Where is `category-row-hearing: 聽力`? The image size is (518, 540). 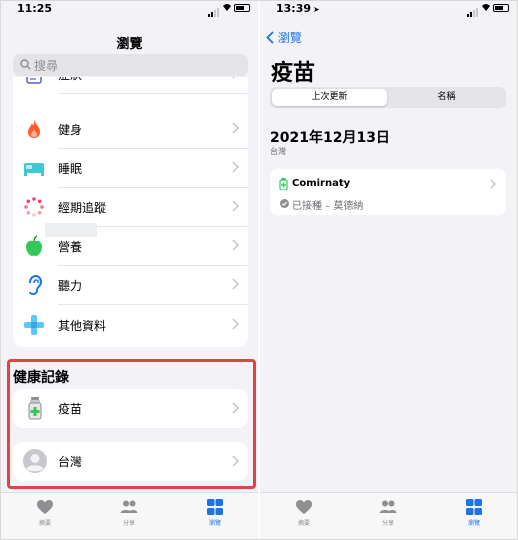
category-row-hearing: 聽力 is located at coordinates (130, 285).